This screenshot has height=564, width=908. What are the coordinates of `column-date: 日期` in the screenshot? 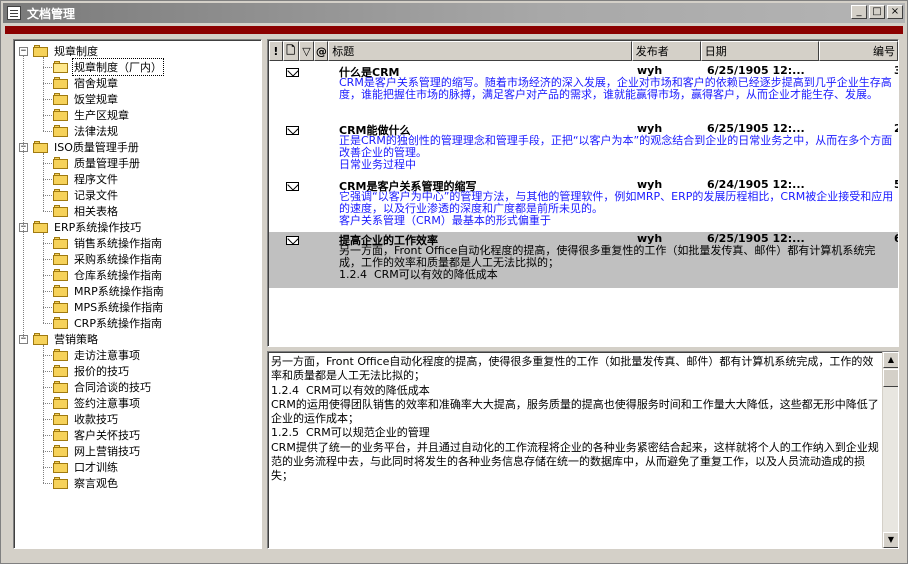 It's located at (760, 51).